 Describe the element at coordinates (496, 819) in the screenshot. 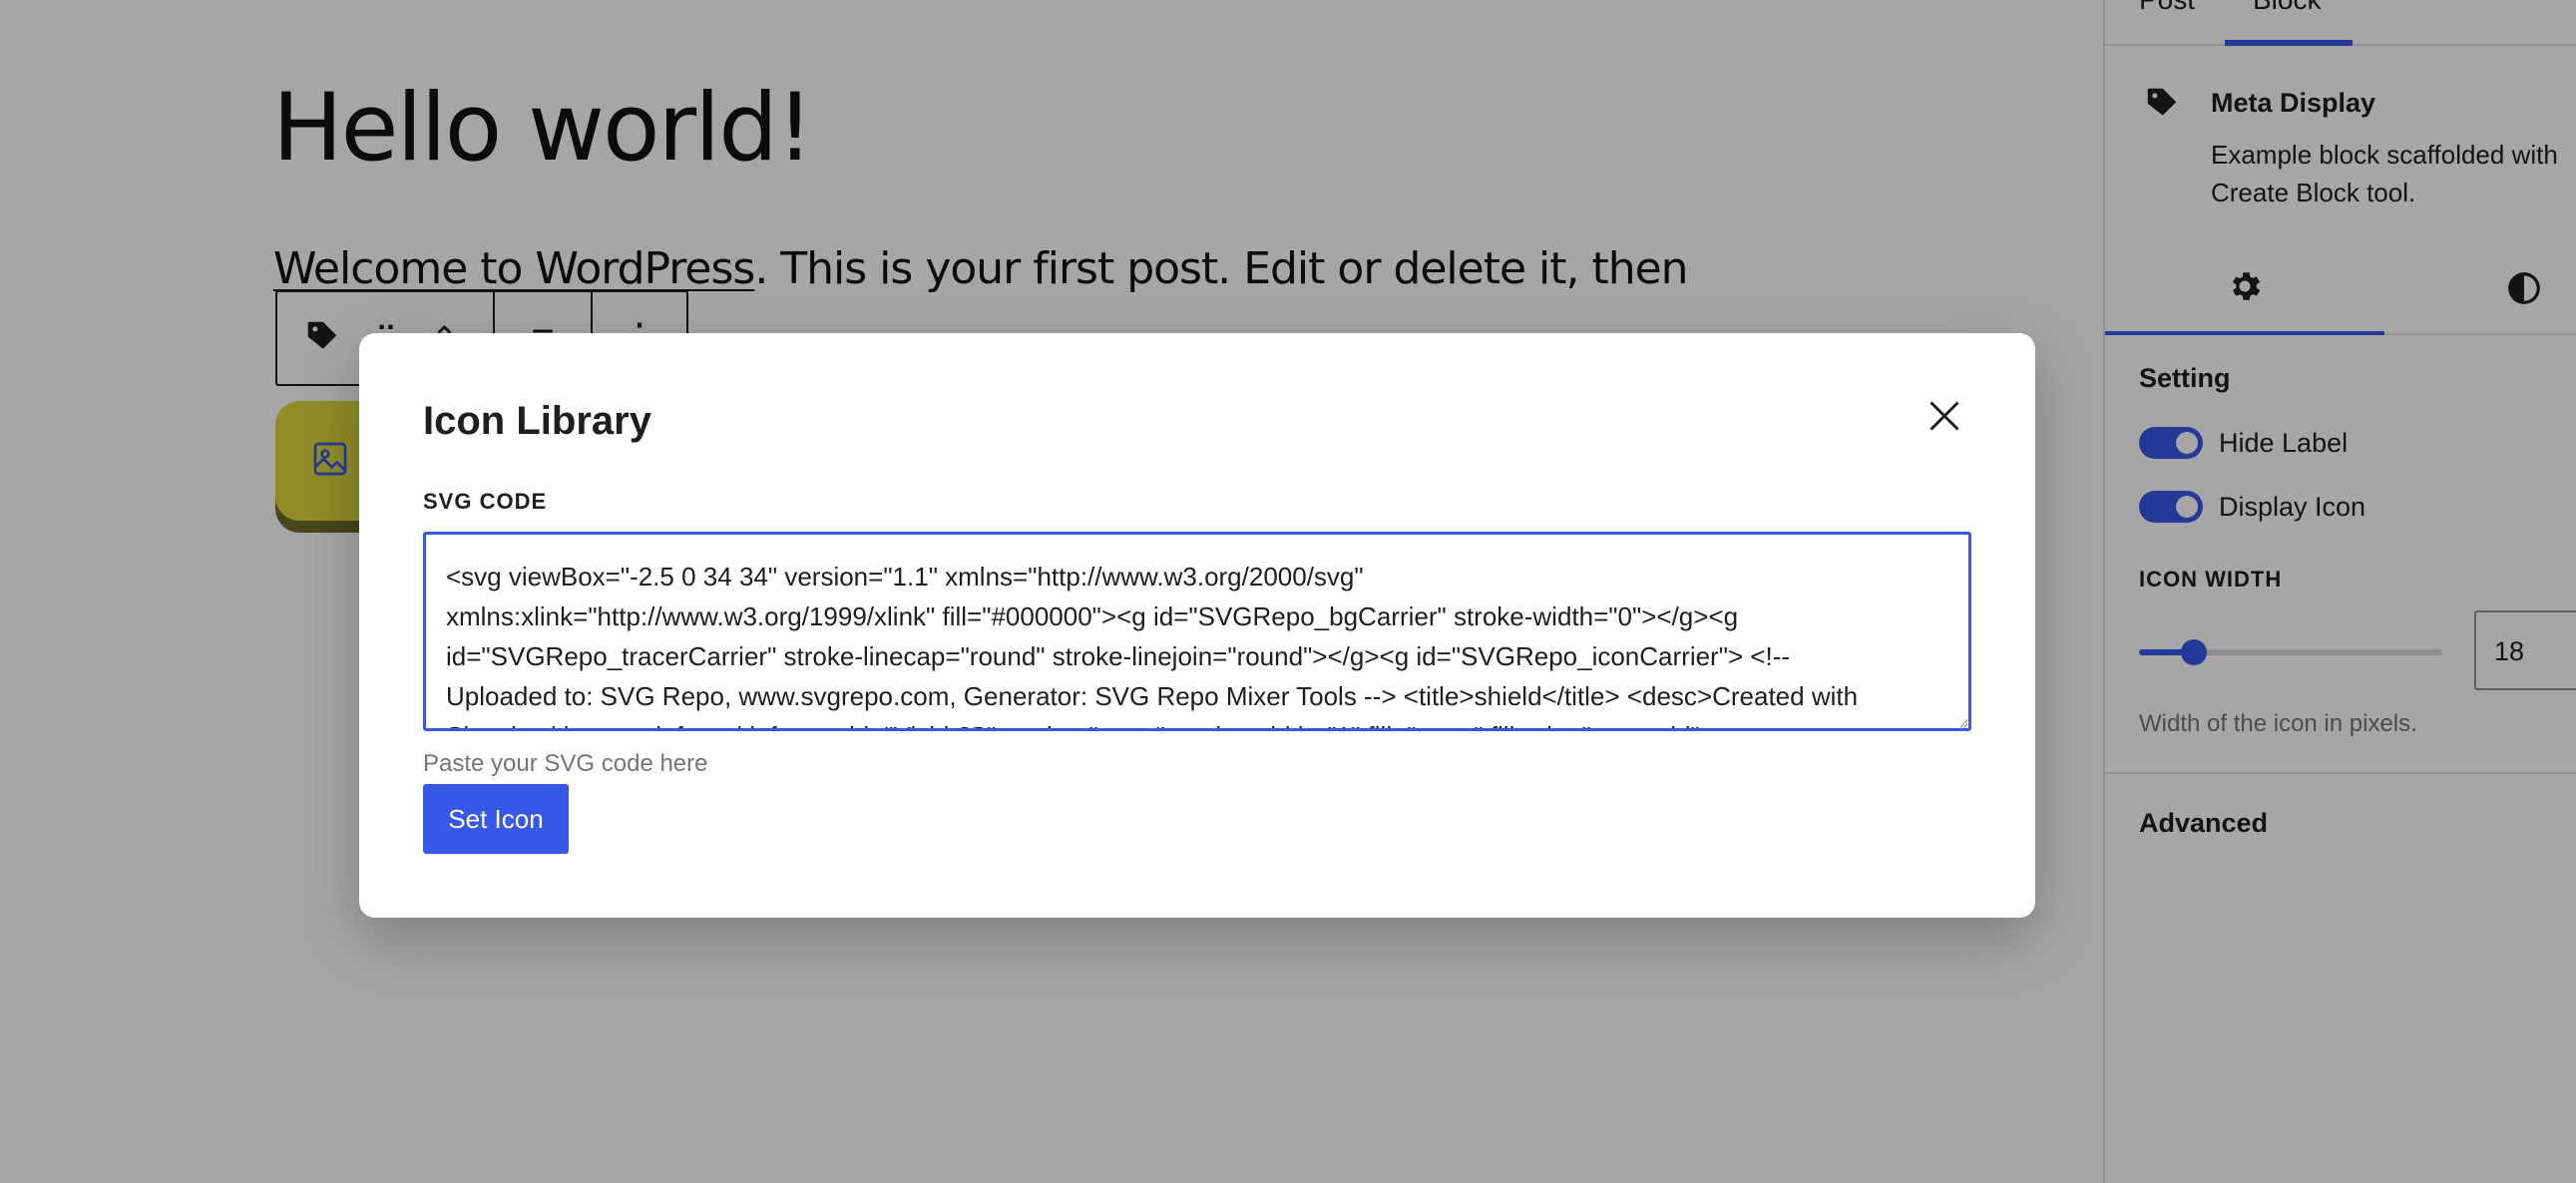

I see `set-icon-button: Set Icon` at that location.